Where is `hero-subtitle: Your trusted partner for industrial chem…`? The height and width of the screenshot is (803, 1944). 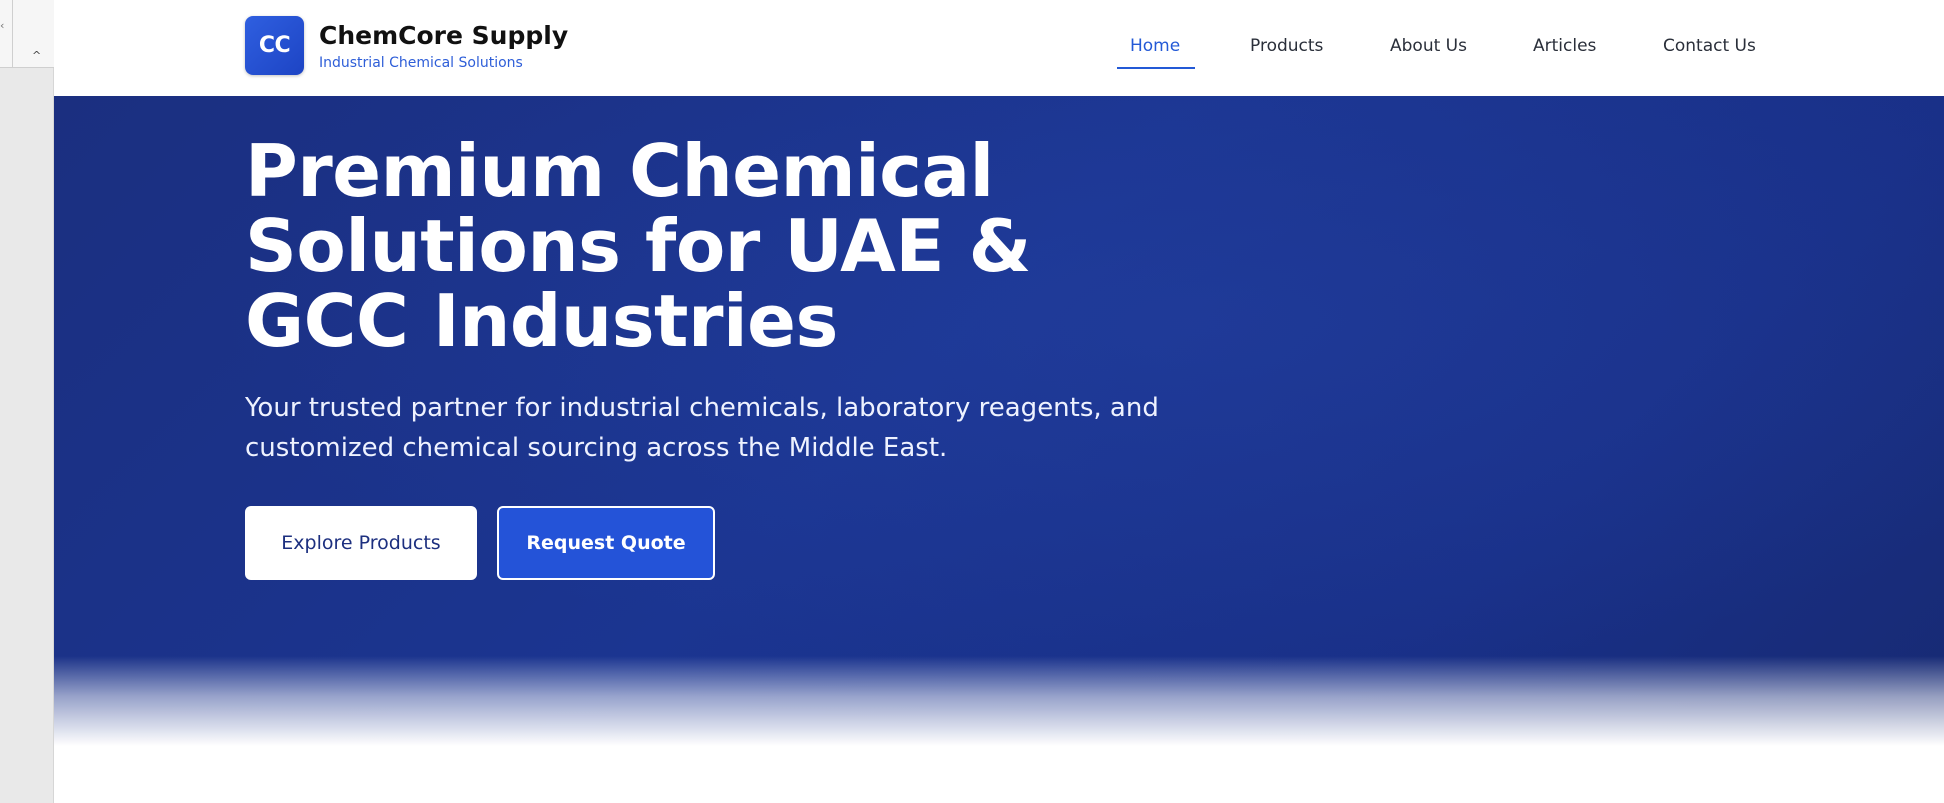
hero-subtitle: Your trusted partner for industrial chem… is located at coordinates (702, 428).